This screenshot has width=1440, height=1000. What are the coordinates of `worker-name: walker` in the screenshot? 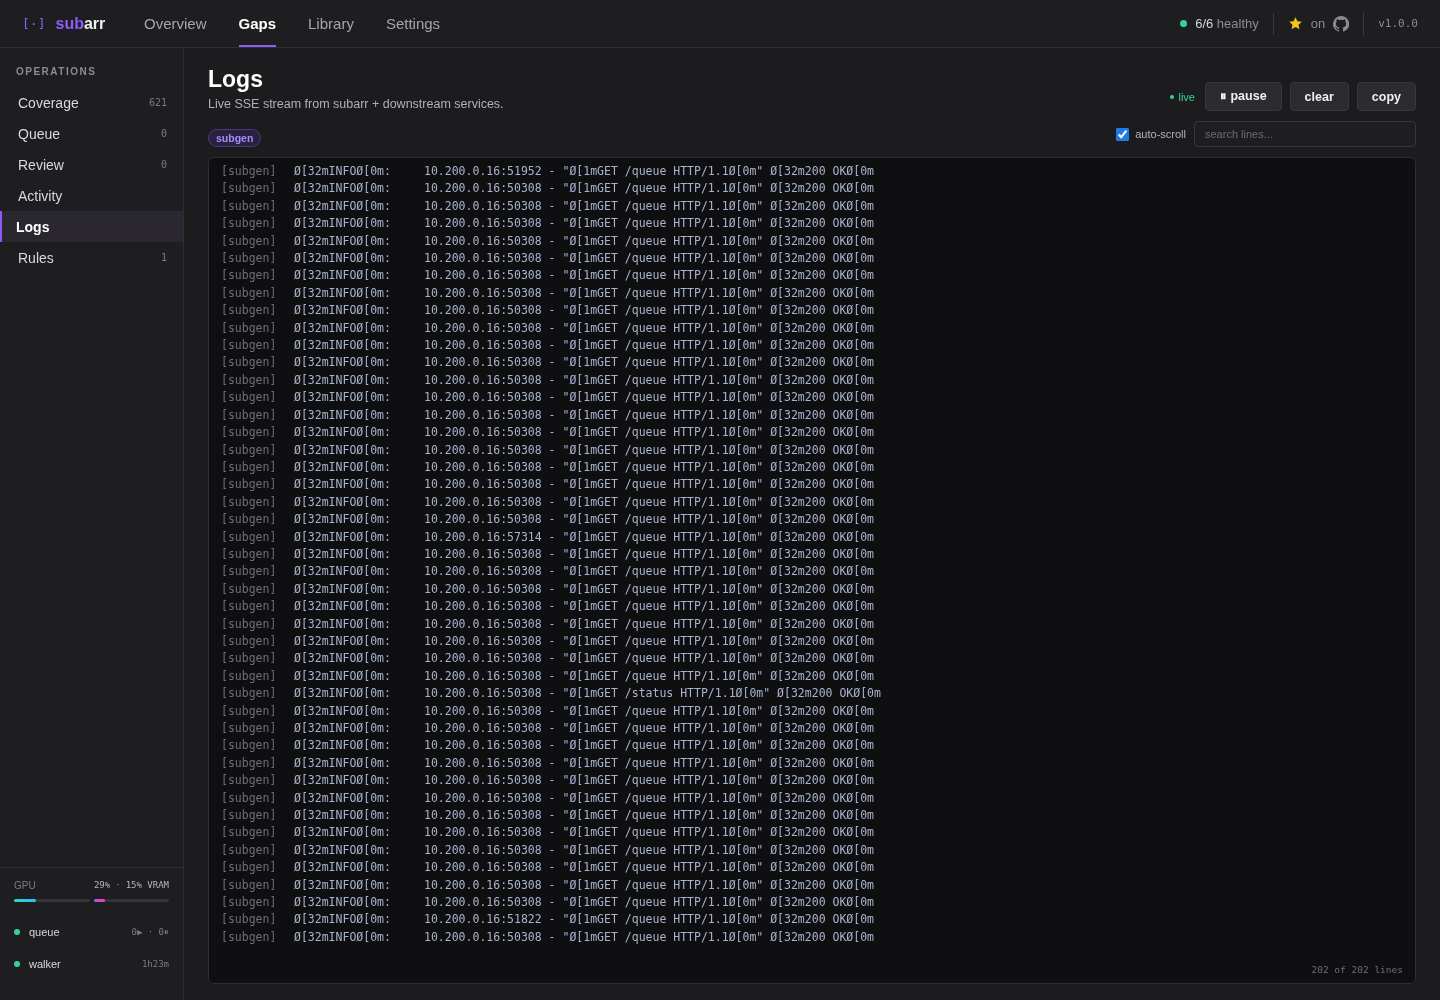 It's located at (45, 964).